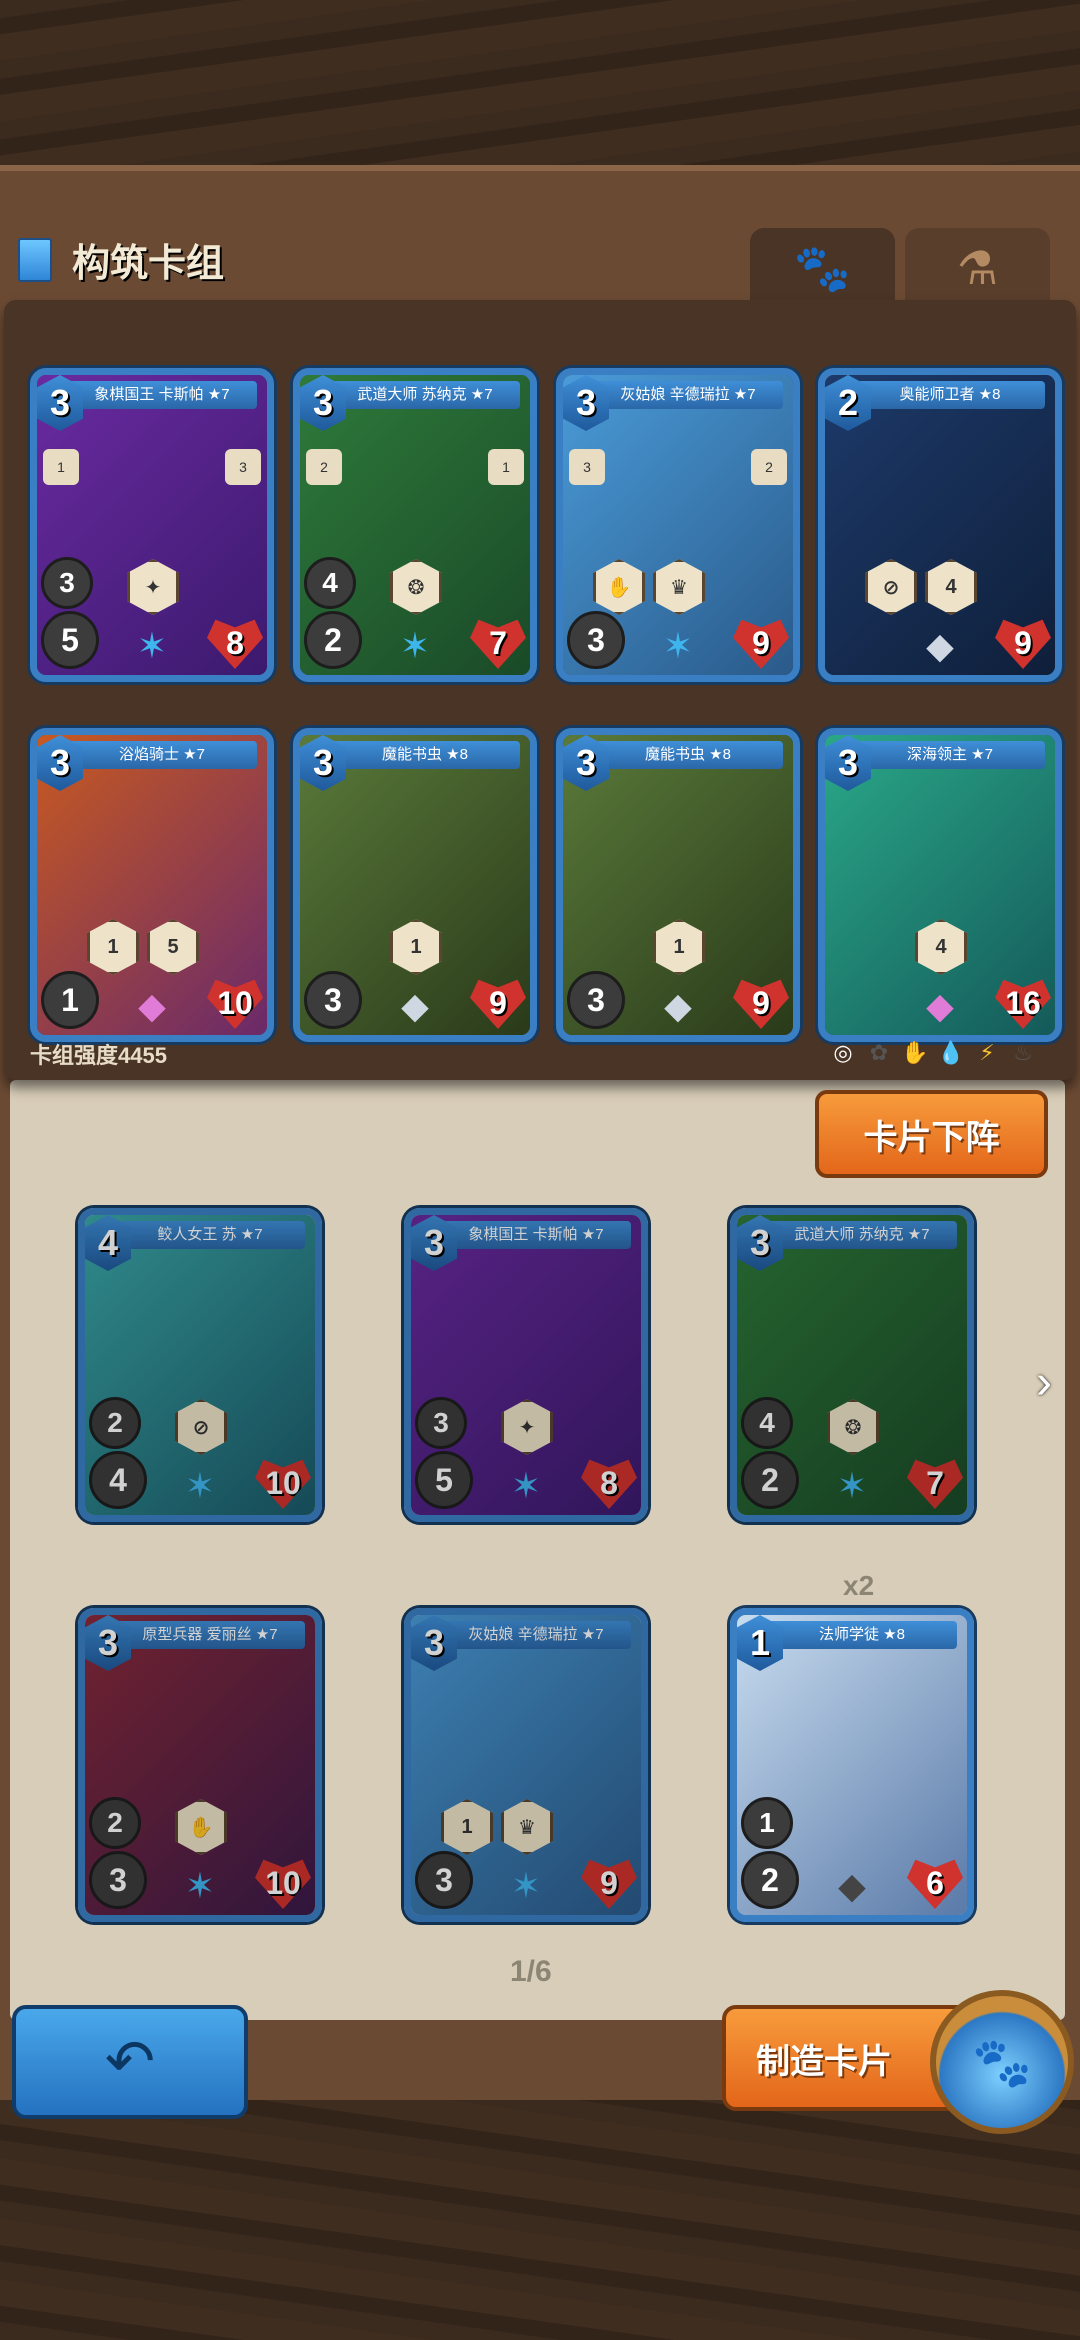 The height and width of the screenshot is (2340, 1080). Describe the element at coordinates (98, 1055) in the screenshot. I see `deck-strength: 卡组强度4455` at that location.